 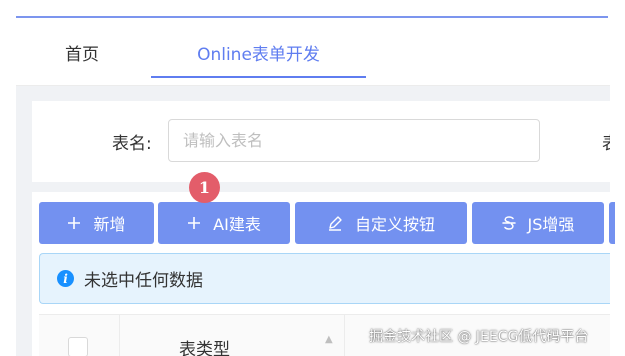 What do you see at coordinates (82, 52) in the screenshot?
I see `tab-home: 首页` at bounding box center [82, 52].